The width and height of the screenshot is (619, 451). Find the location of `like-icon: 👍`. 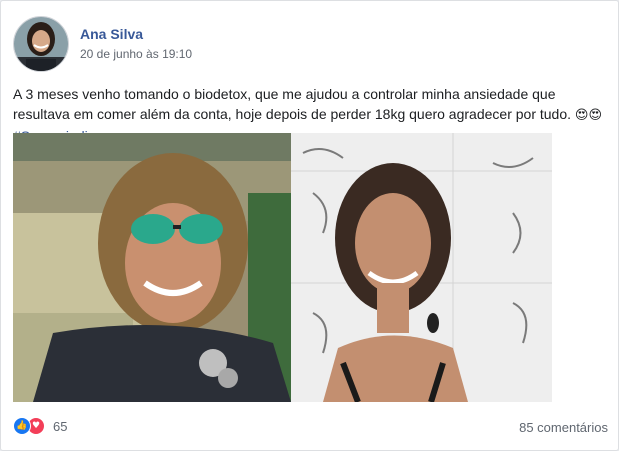

like-icon: 👍 is located at coordinates (22, 426).